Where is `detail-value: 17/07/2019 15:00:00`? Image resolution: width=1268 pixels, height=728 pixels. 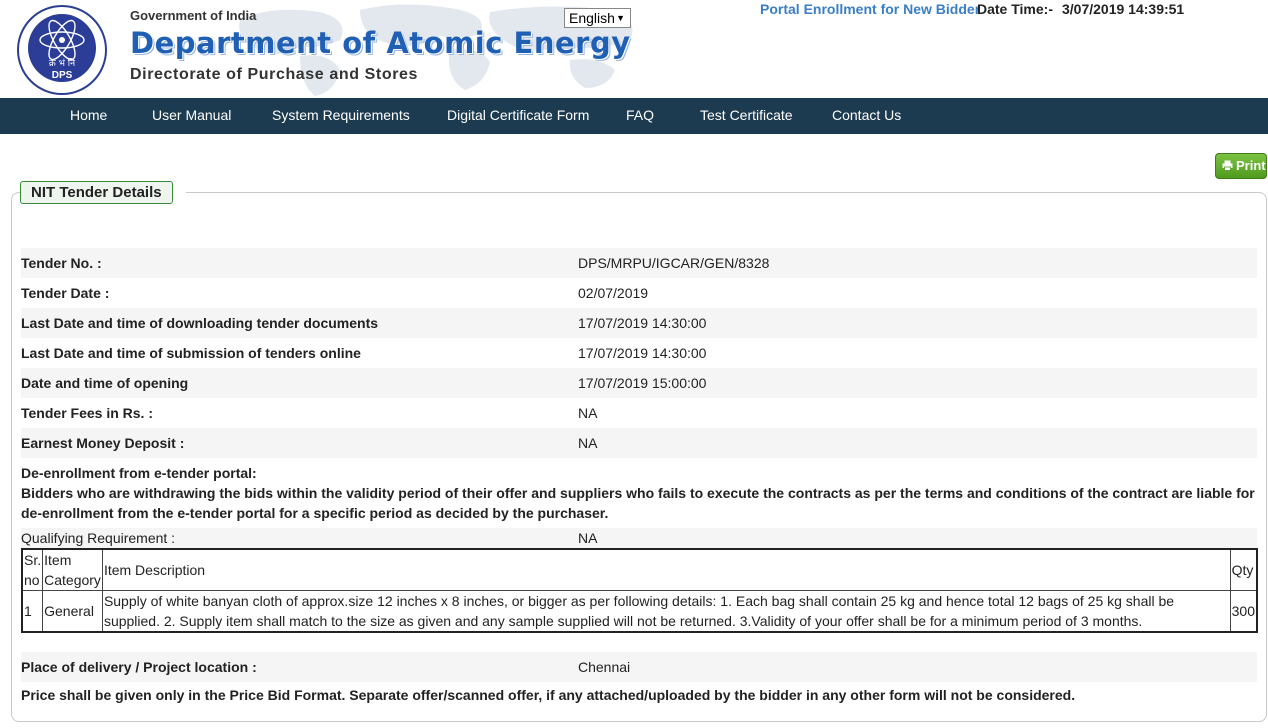 detail-value: 17/07/2019 15:00:00 is located at coordinates (642, 383).